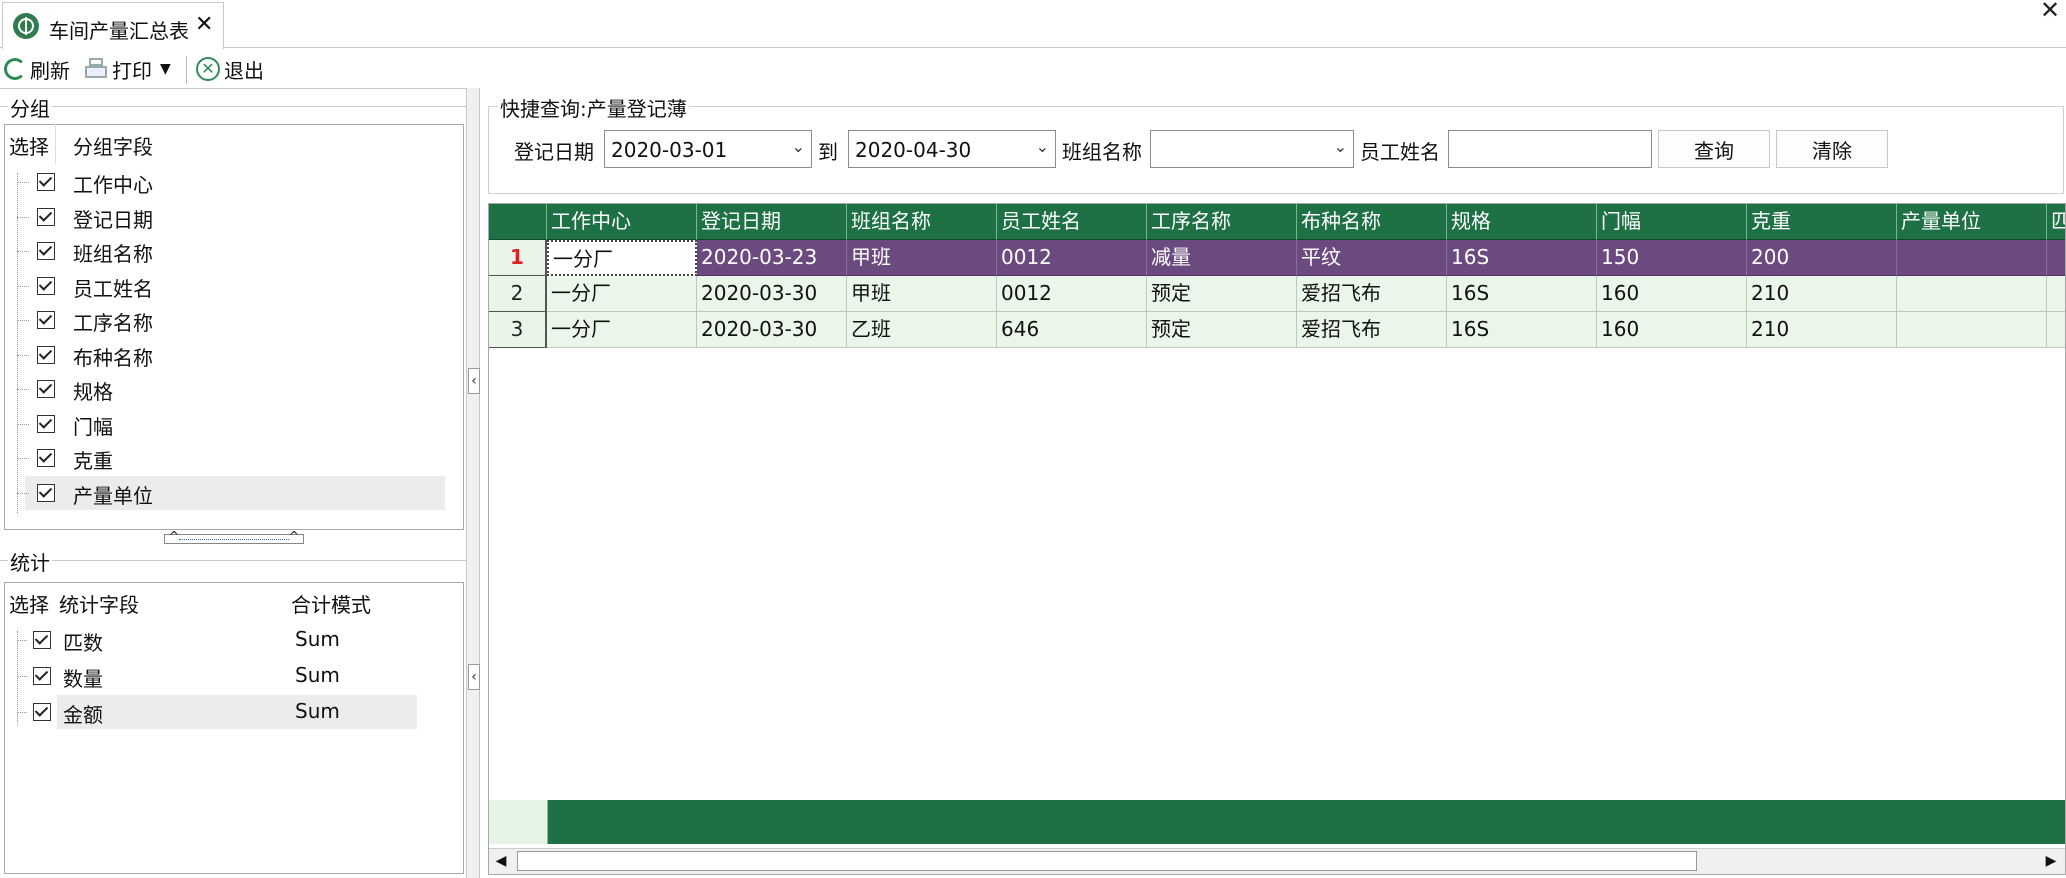 The width and height of the screenshot is (2066, 878). I want to click on scroll-left-icon: ◀, so click(501, 861).